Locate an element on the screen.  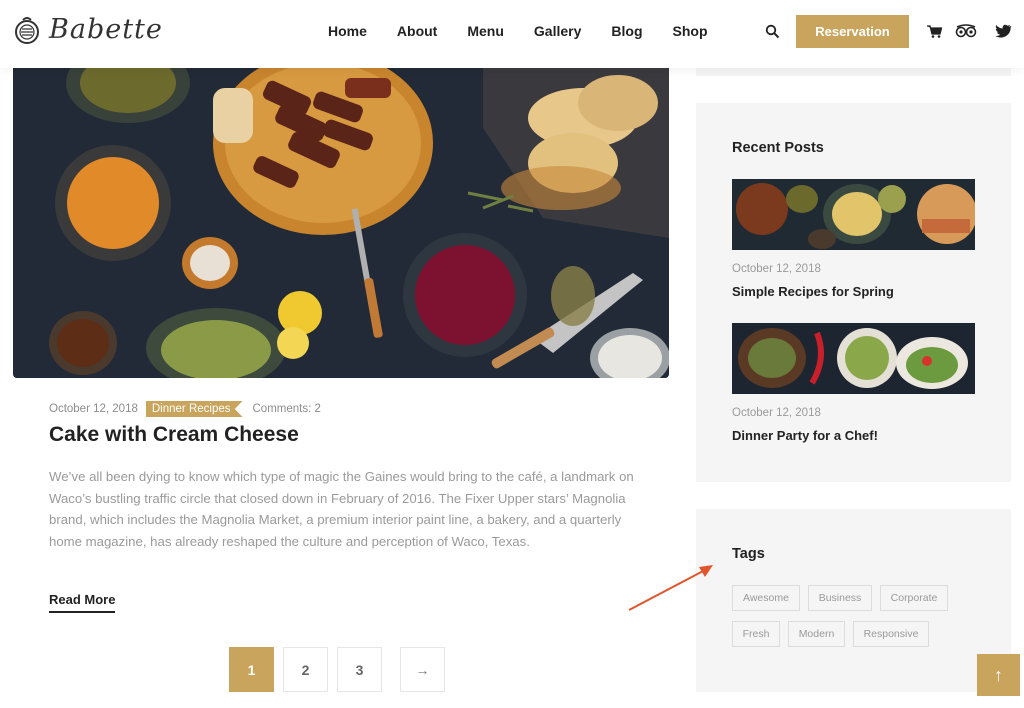
tag-corporate: Corporate is located at coordinates (914, 598).